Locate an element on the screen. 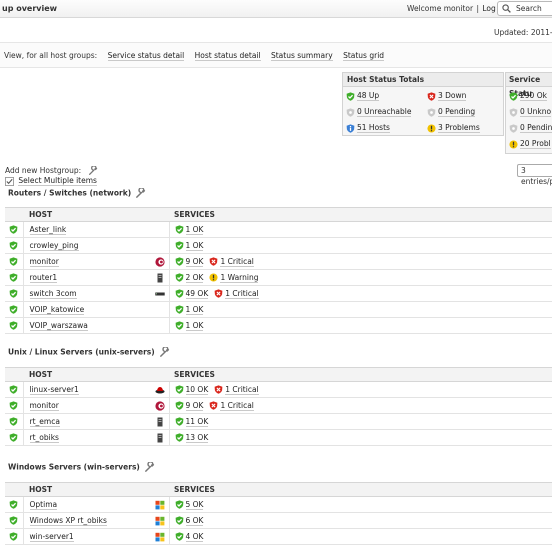 The height and width of the screenshot is (552, 552). host-link: win-server1 is located at coordinates (51, 537).